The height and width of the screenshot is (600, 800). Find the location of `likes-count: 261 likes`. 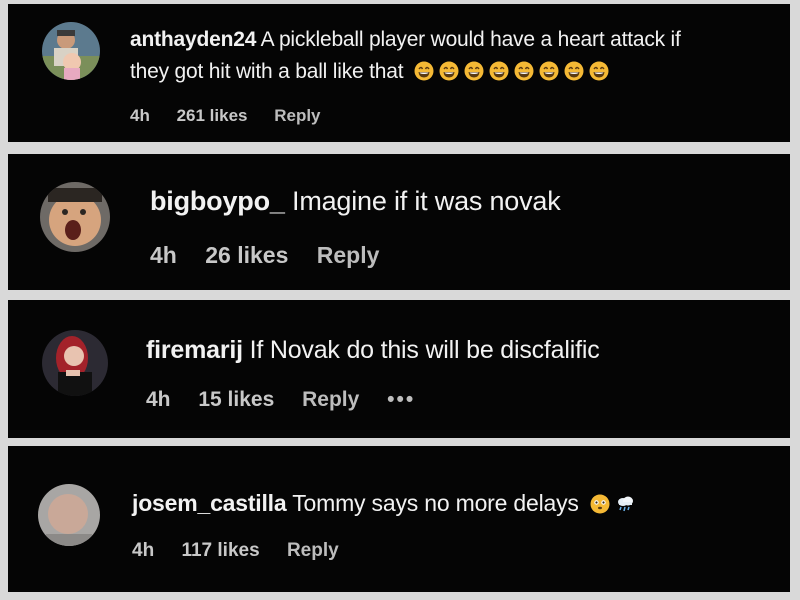

likes-count: 261 likes is located at coordinates (212, 115).